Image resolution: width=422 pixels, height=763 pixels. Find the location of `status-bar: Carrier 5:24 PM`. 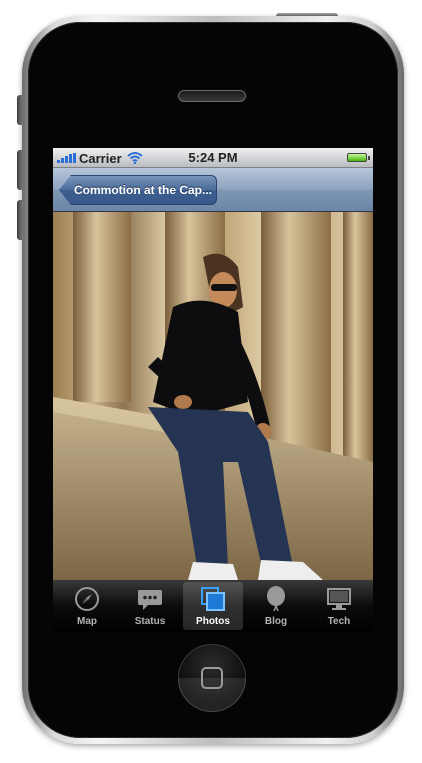

status-bar: Carrier 5:24 PM is located at coordinates (213, 158).